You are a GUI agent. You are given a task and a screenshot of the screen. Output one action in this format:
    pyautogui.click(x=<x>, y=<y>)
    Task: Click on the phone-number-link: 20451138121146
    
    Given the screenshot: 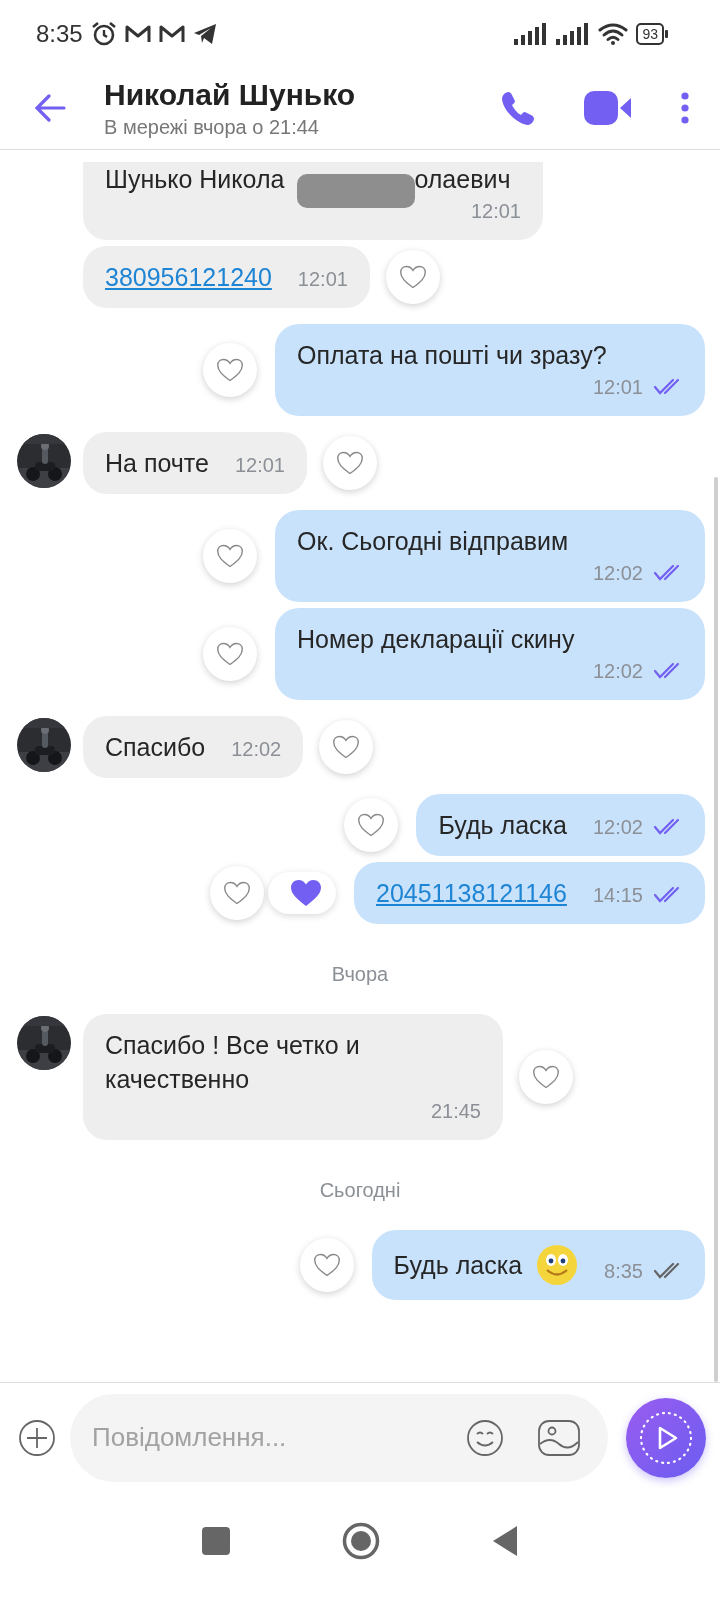 What is the action you would take?
    pyautogui.click(x=471, y=893)
    